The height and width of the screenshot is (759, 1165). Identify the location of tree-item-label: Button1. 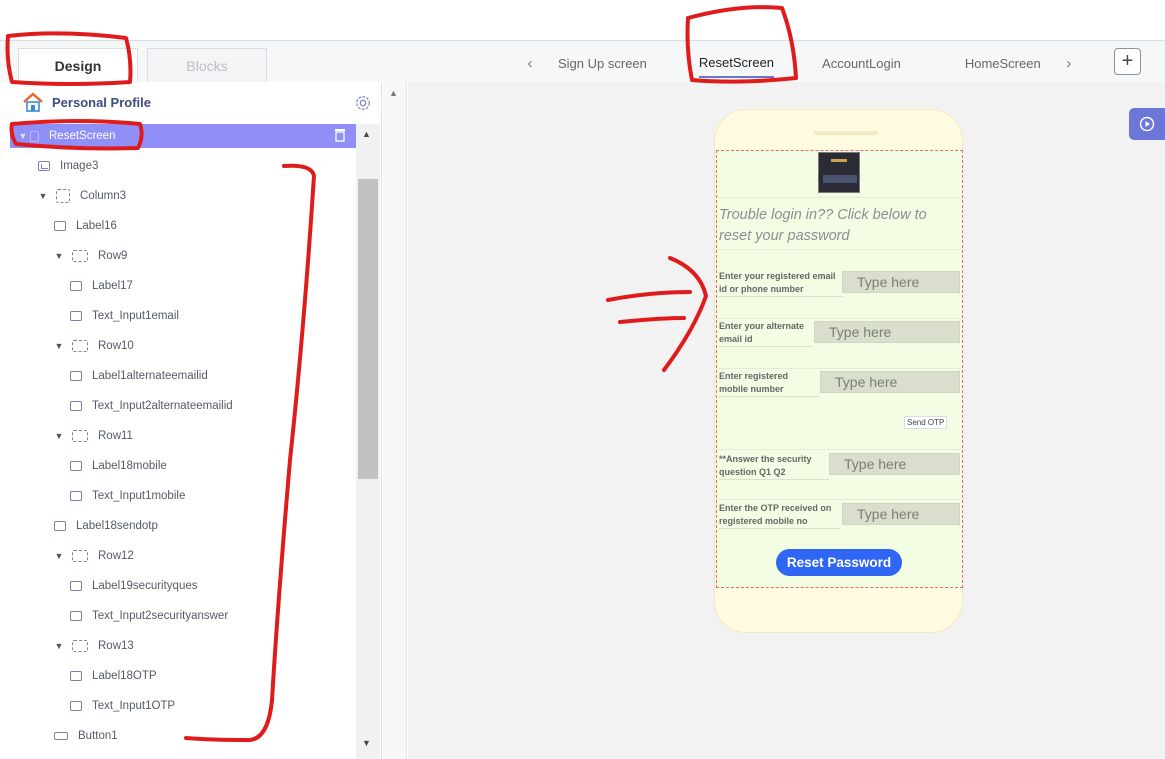
(98, 736).